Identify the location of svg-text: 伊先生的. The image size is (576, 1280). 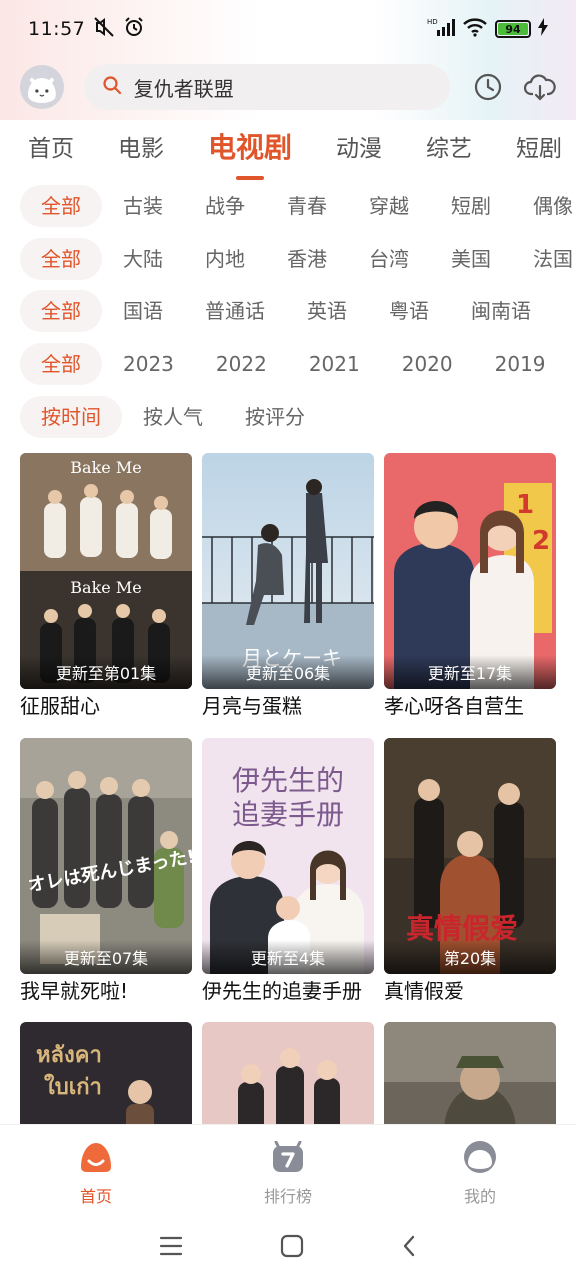
(288, 780).